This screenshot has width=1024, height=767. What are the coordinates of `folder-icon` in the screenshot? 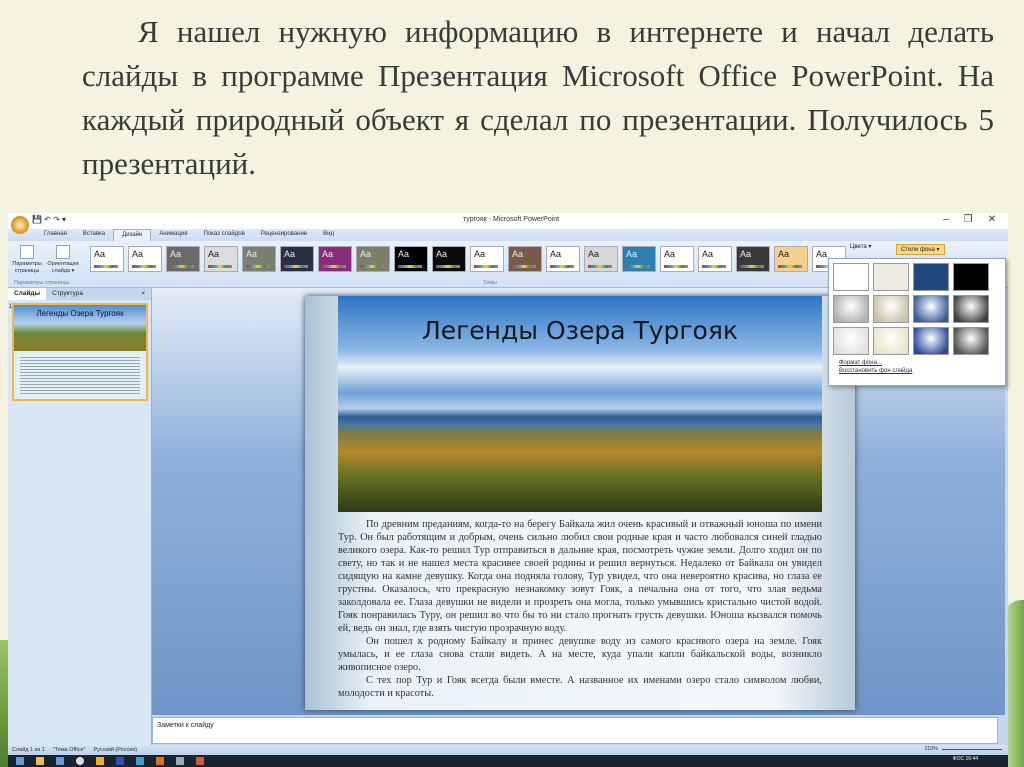 It's located at (40, 761).